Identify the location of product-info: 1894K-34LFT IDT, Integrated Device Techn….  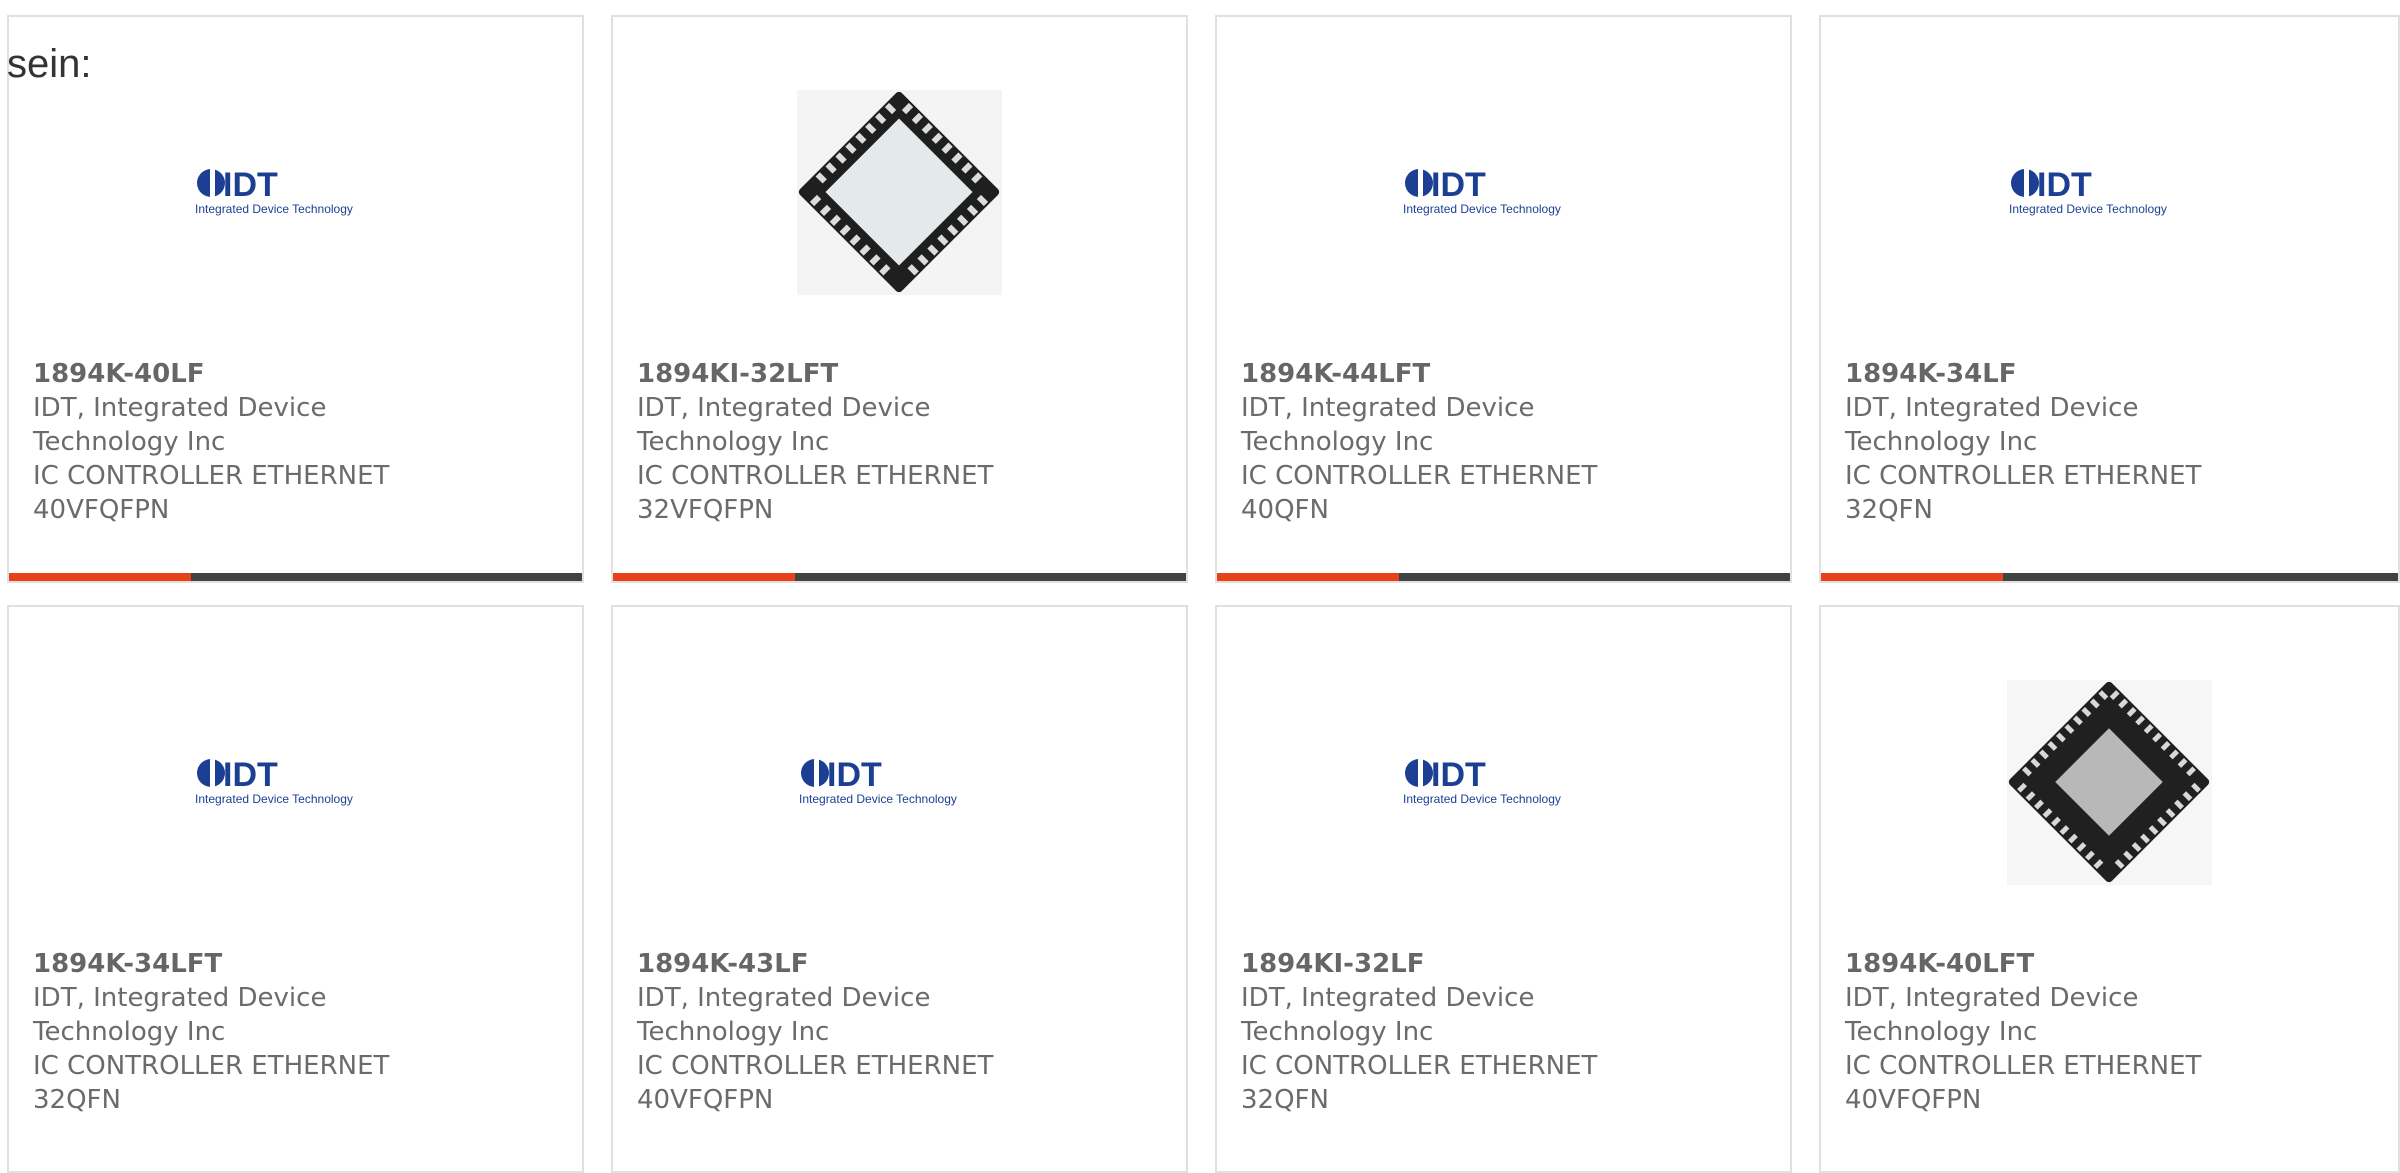
(233, 1032).